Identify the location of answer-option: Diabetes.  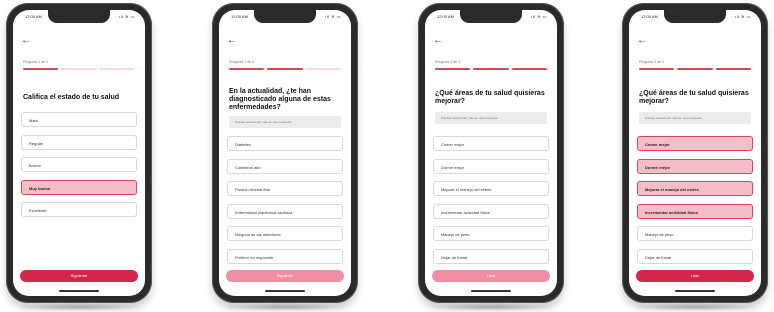
(285, 143).